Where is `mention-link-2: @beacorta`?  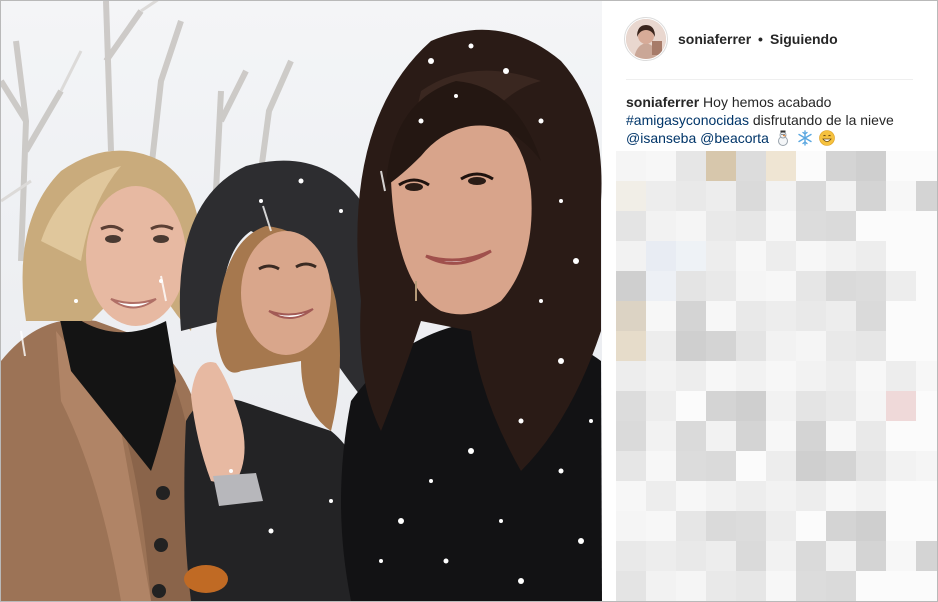
mention-link-2: @beacorta is located at coordinates (734, 138).